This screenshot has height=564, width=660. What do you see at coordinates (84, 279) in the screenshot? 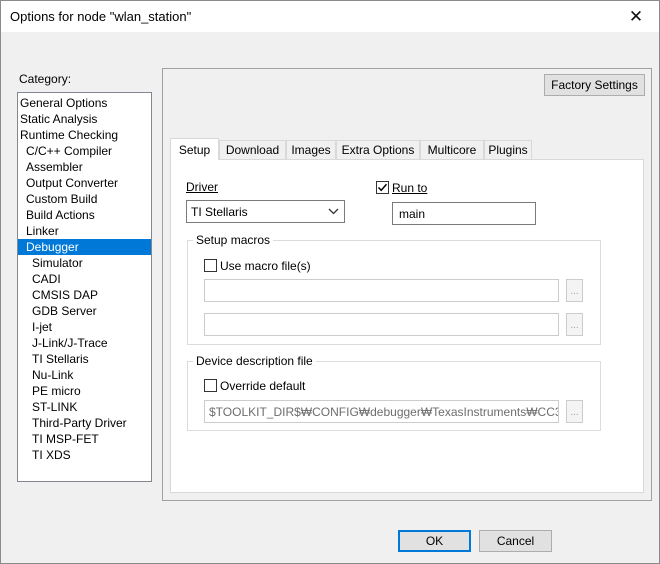
I see `category-item: CADI` at bounding box center [84, 279].